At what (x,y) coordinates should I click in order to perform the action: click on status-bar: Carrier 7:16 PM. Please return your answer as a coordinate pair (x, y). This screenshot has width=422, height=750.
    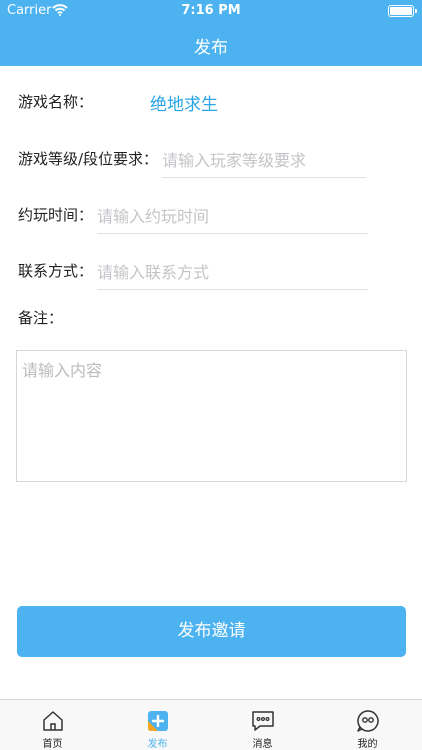
    Looking at the image, I should click on (211, 11).